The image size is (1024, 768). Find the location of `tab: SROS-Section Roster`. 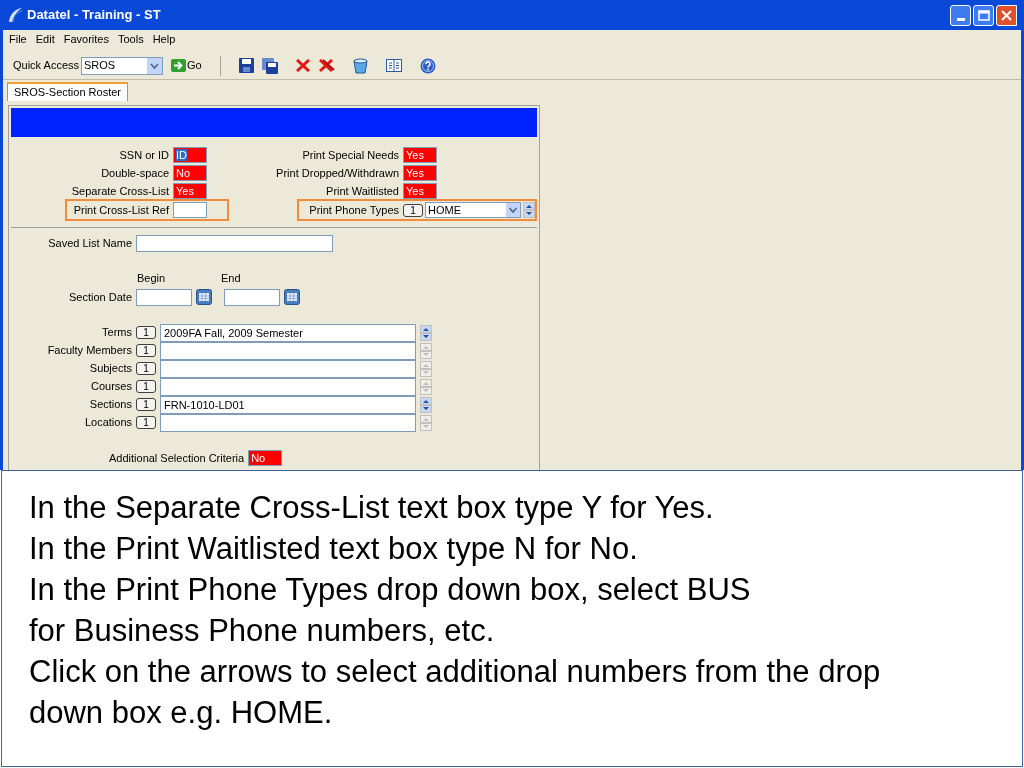

tab: SROS-Section Roster is located at coordinates (67, 91).